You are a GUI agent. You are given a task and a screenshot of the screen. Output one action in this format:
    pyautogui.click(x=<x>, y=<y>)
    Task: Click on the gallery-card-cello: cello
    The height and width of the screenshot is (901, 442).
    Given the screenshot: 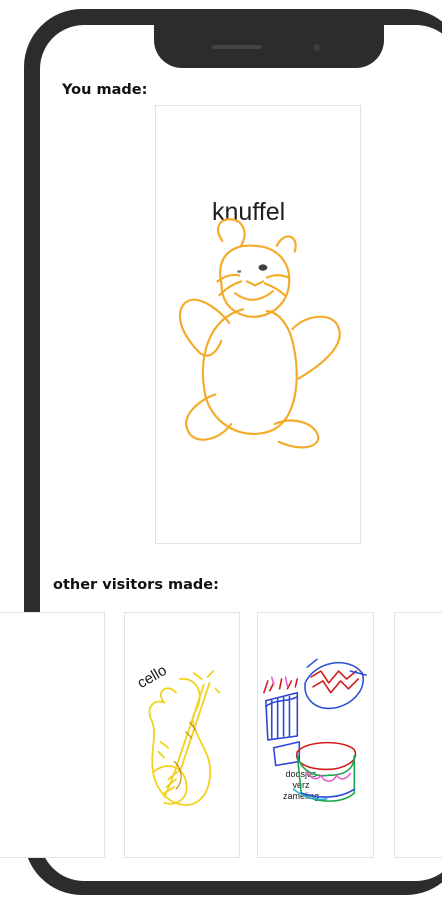 What is the action you would take?
    pyautogui.click(x=182, y=735)
    